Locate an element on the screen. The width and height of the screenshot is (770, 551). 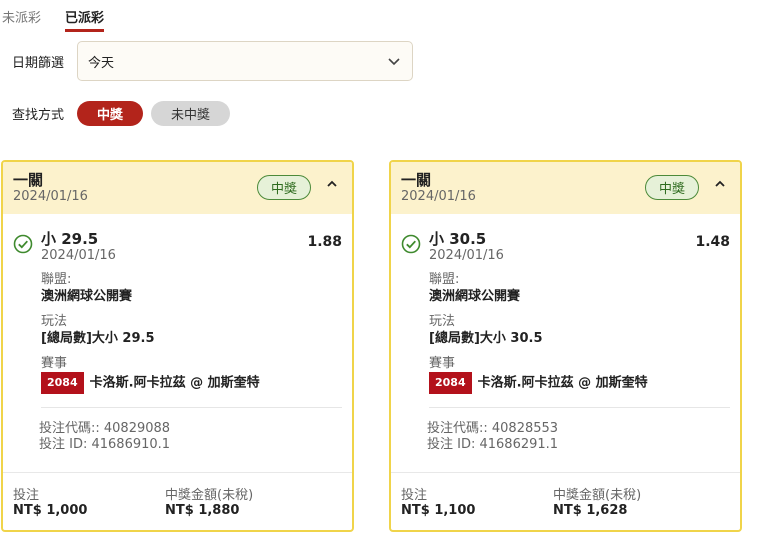
bet-id: 投注 ID: 41686291.1 is located at coordinates (493, 444).